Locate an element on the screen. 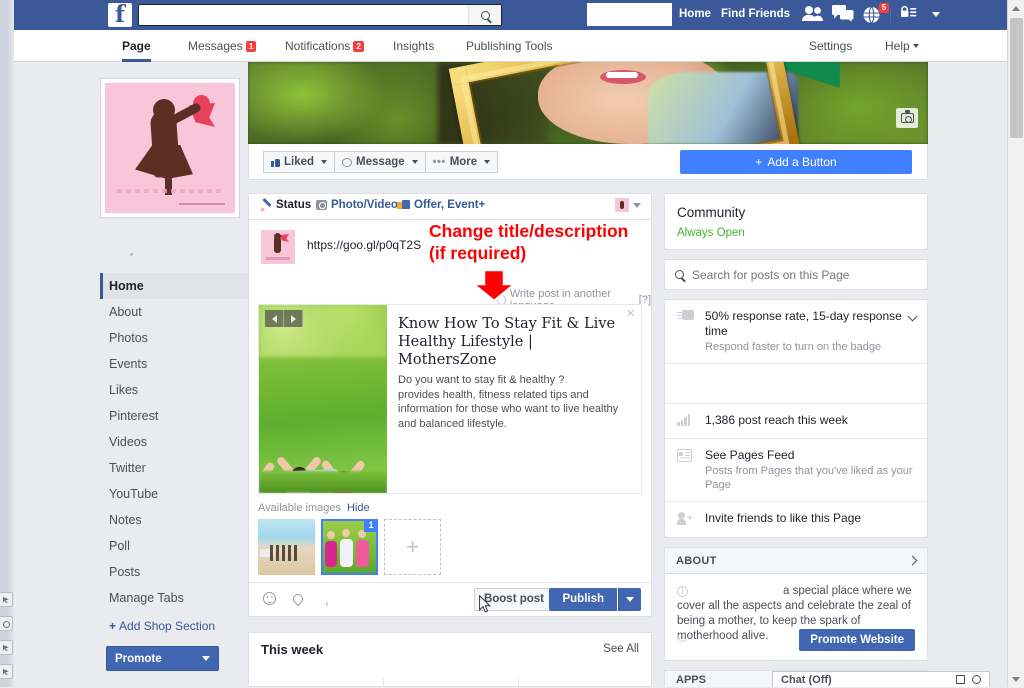  message-caret-icon is located at coordinates (414, 162).